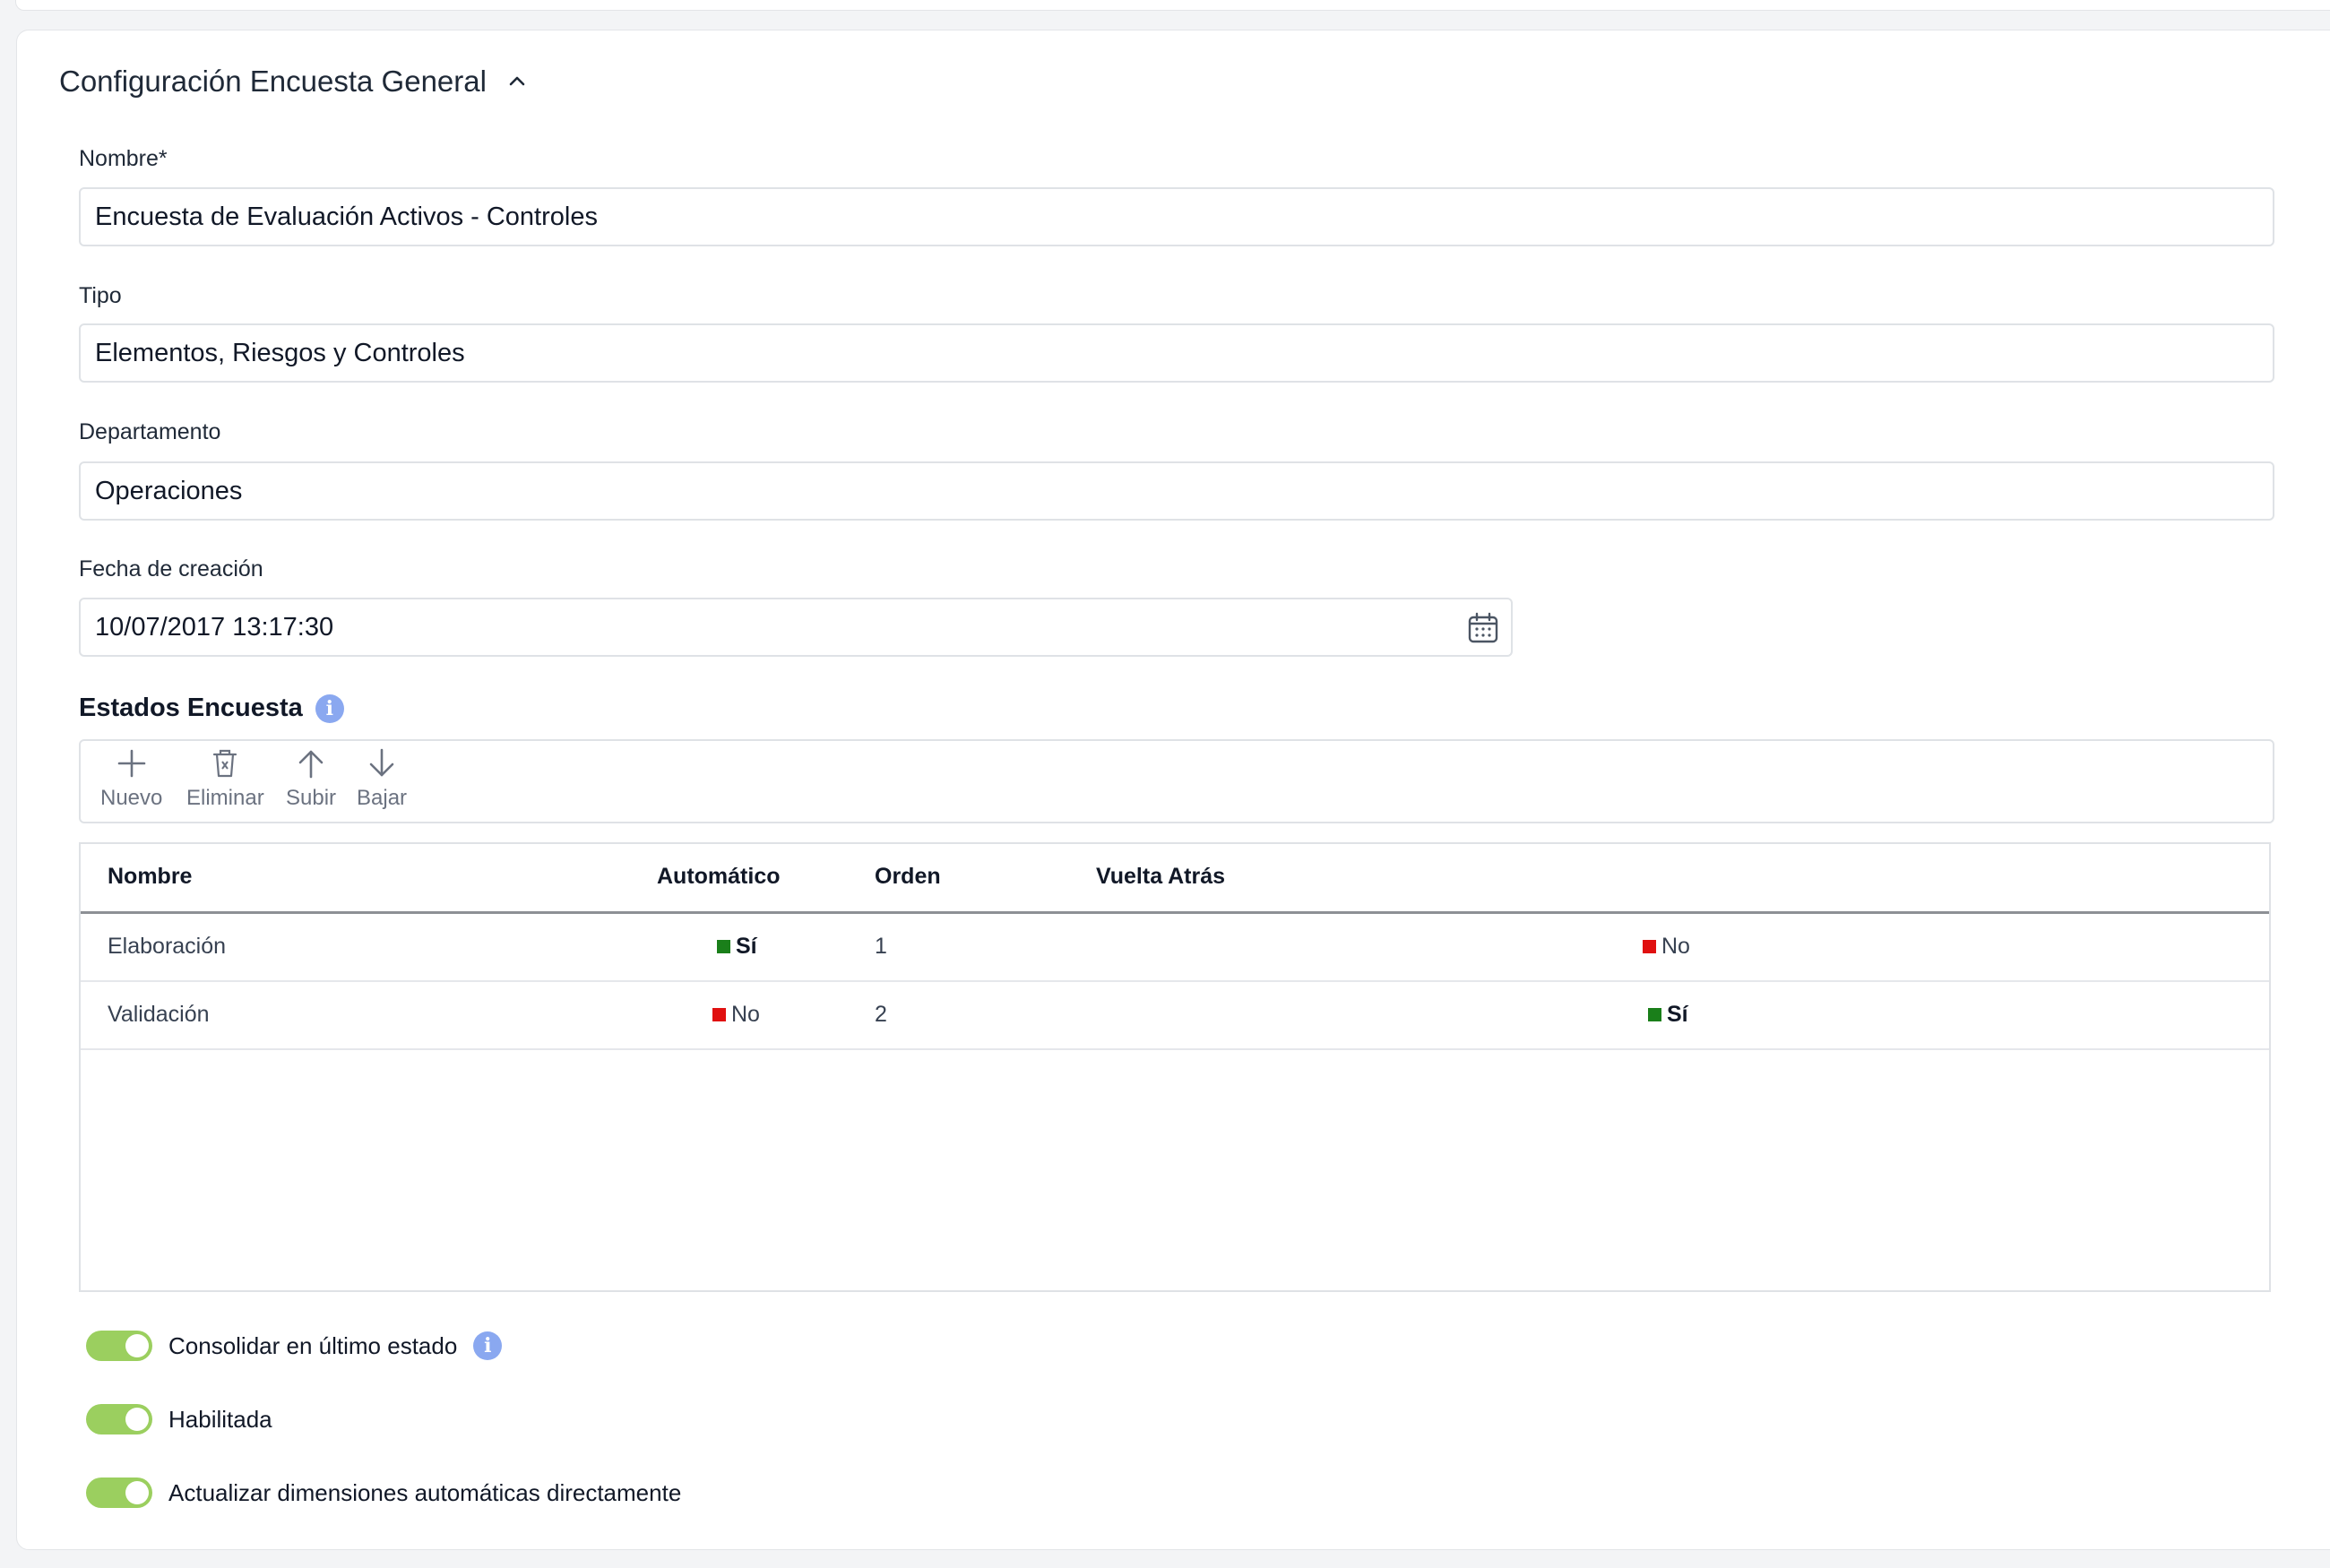 The width and height of the screenshot is (2330, 1568). I want to click on col-nombre: Nombre, so click(150, 877).